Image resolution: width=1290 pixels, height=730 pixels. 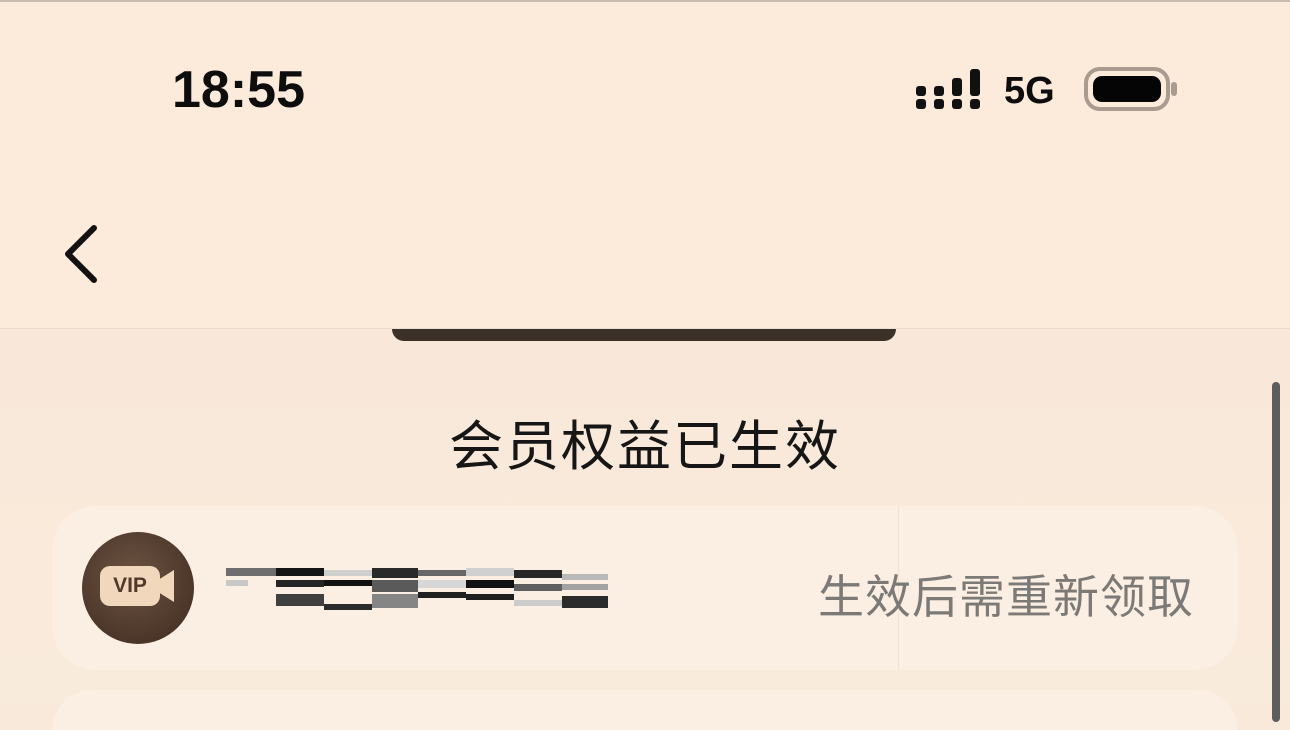 I want to click on benefit-action-text: 生效后需重新领取, so click(x=1006, y=594).